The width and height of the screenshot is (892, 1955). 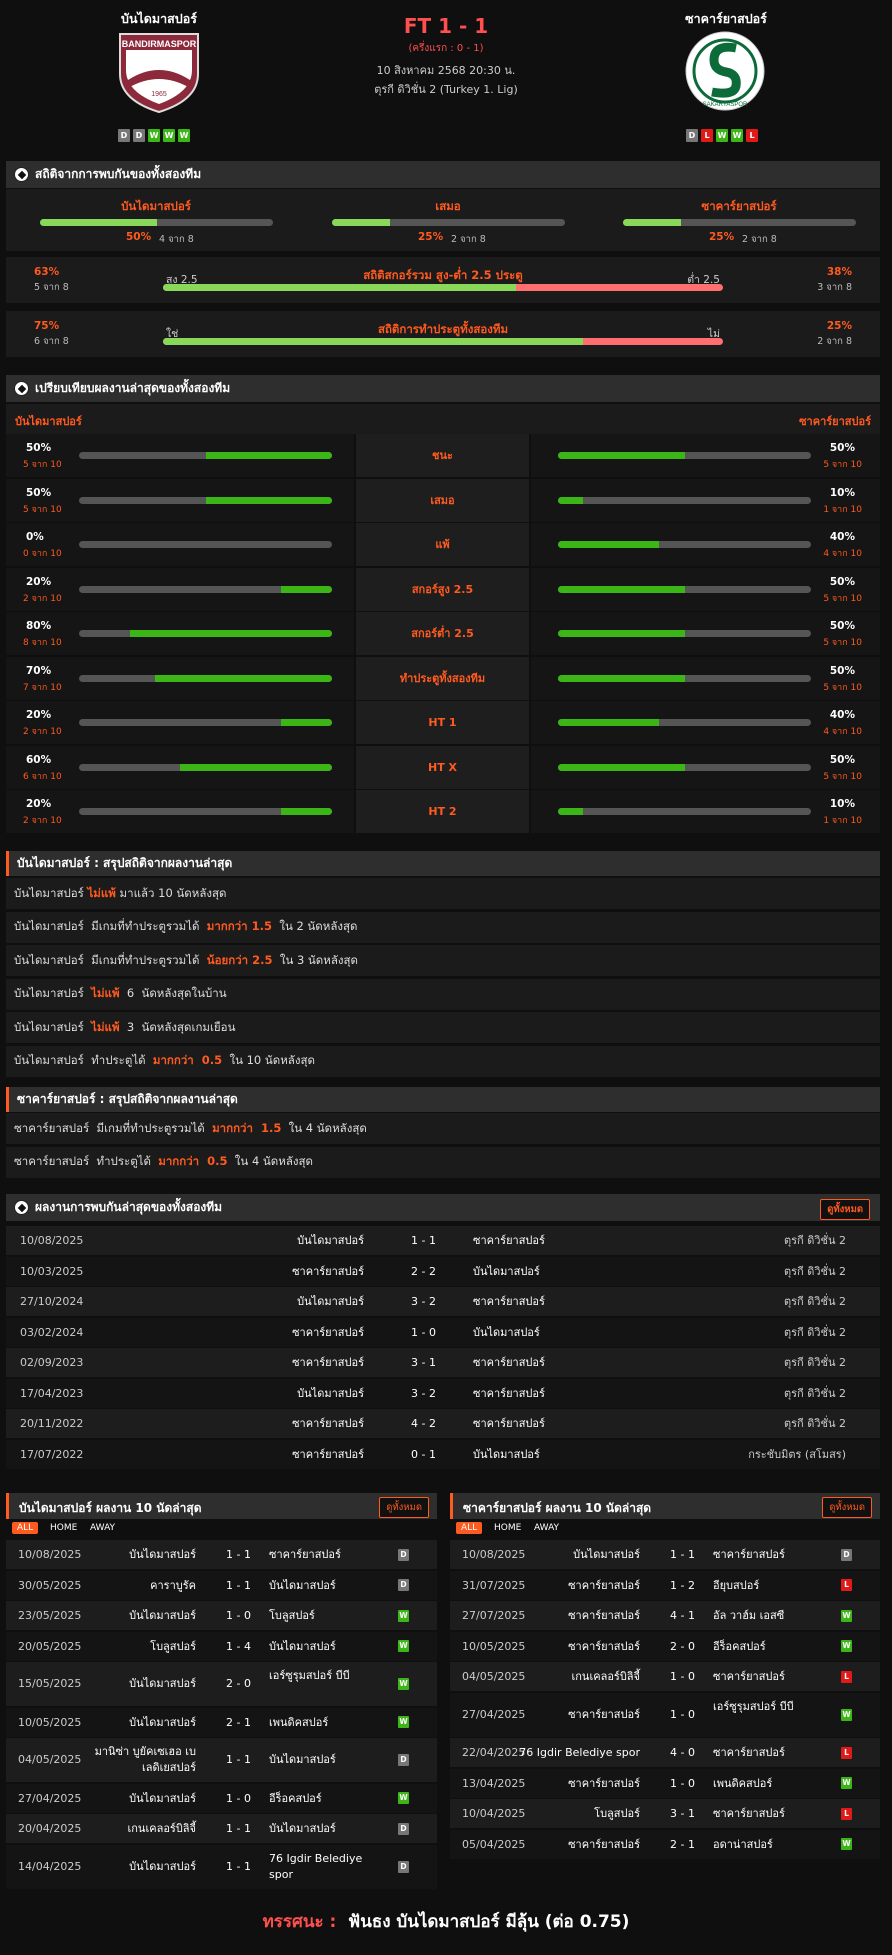 I want to click on compare-team-labels: บันไดมาสปอร์ ซาคาร์ยาสปอร์, so click(x=443, y=419).